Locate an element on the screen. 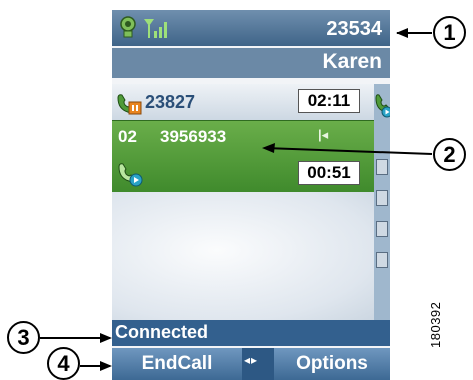  callout-3: 3 is located at coordinates (23, 337).